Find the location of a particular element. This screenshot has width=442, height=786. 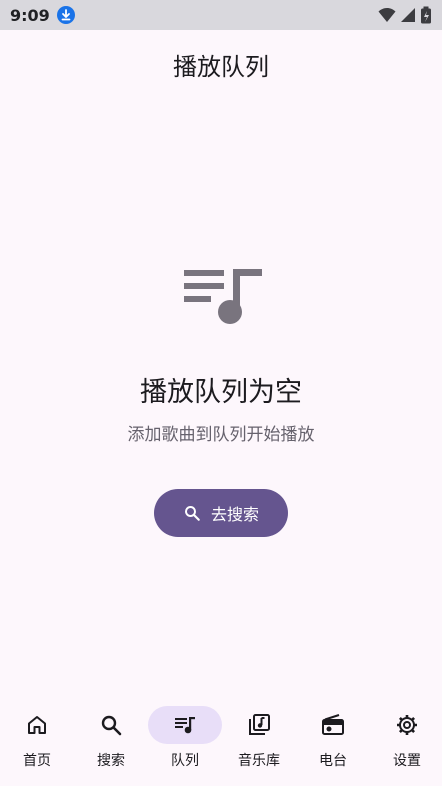

library-icon is located at coordinates (259, 724).